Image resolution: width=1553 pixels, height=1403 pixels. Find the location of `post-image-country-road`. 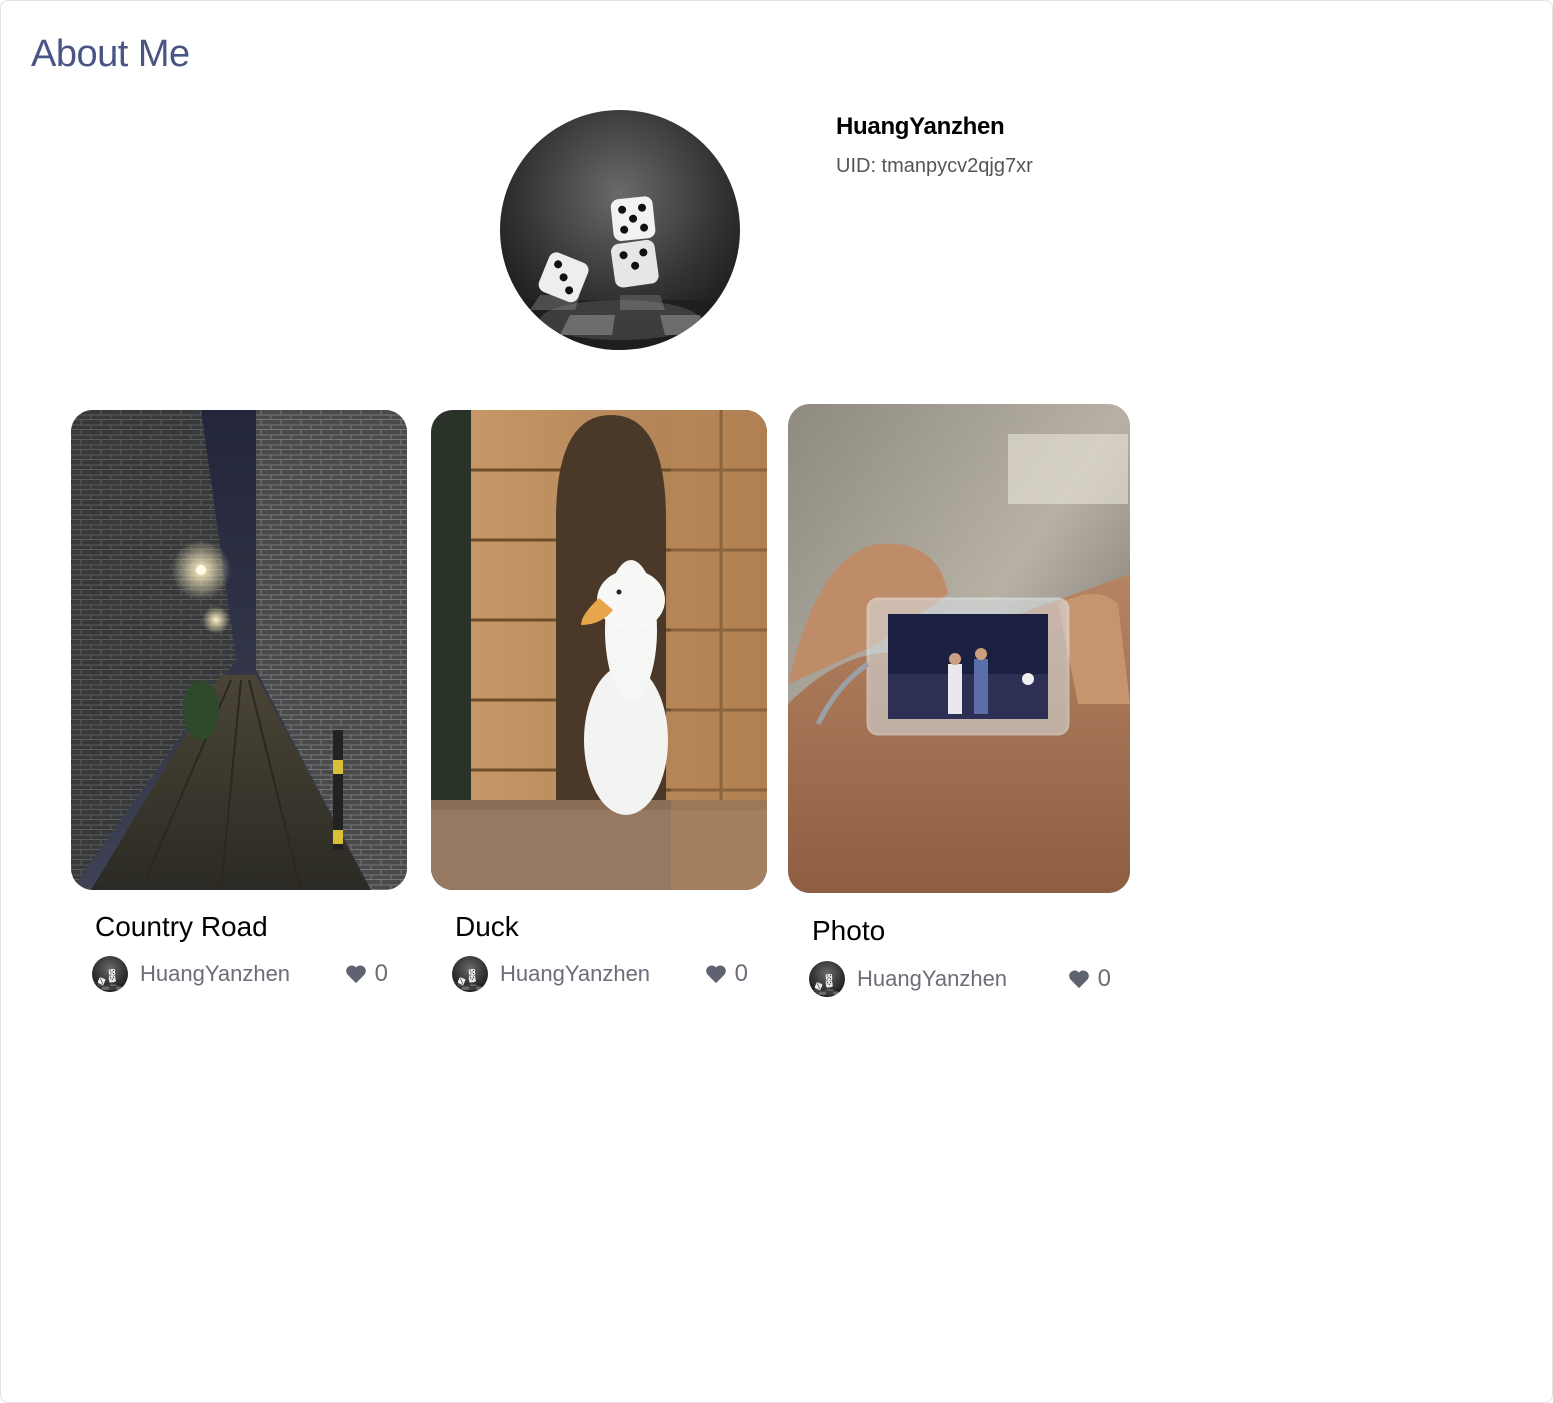

post-image-country-road is located at coordinates (239, 650).